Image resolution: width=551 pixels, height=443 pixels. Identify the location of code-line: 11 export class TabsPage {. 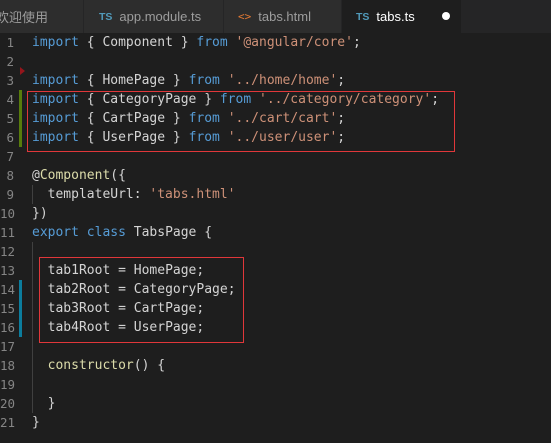
(275, 232).